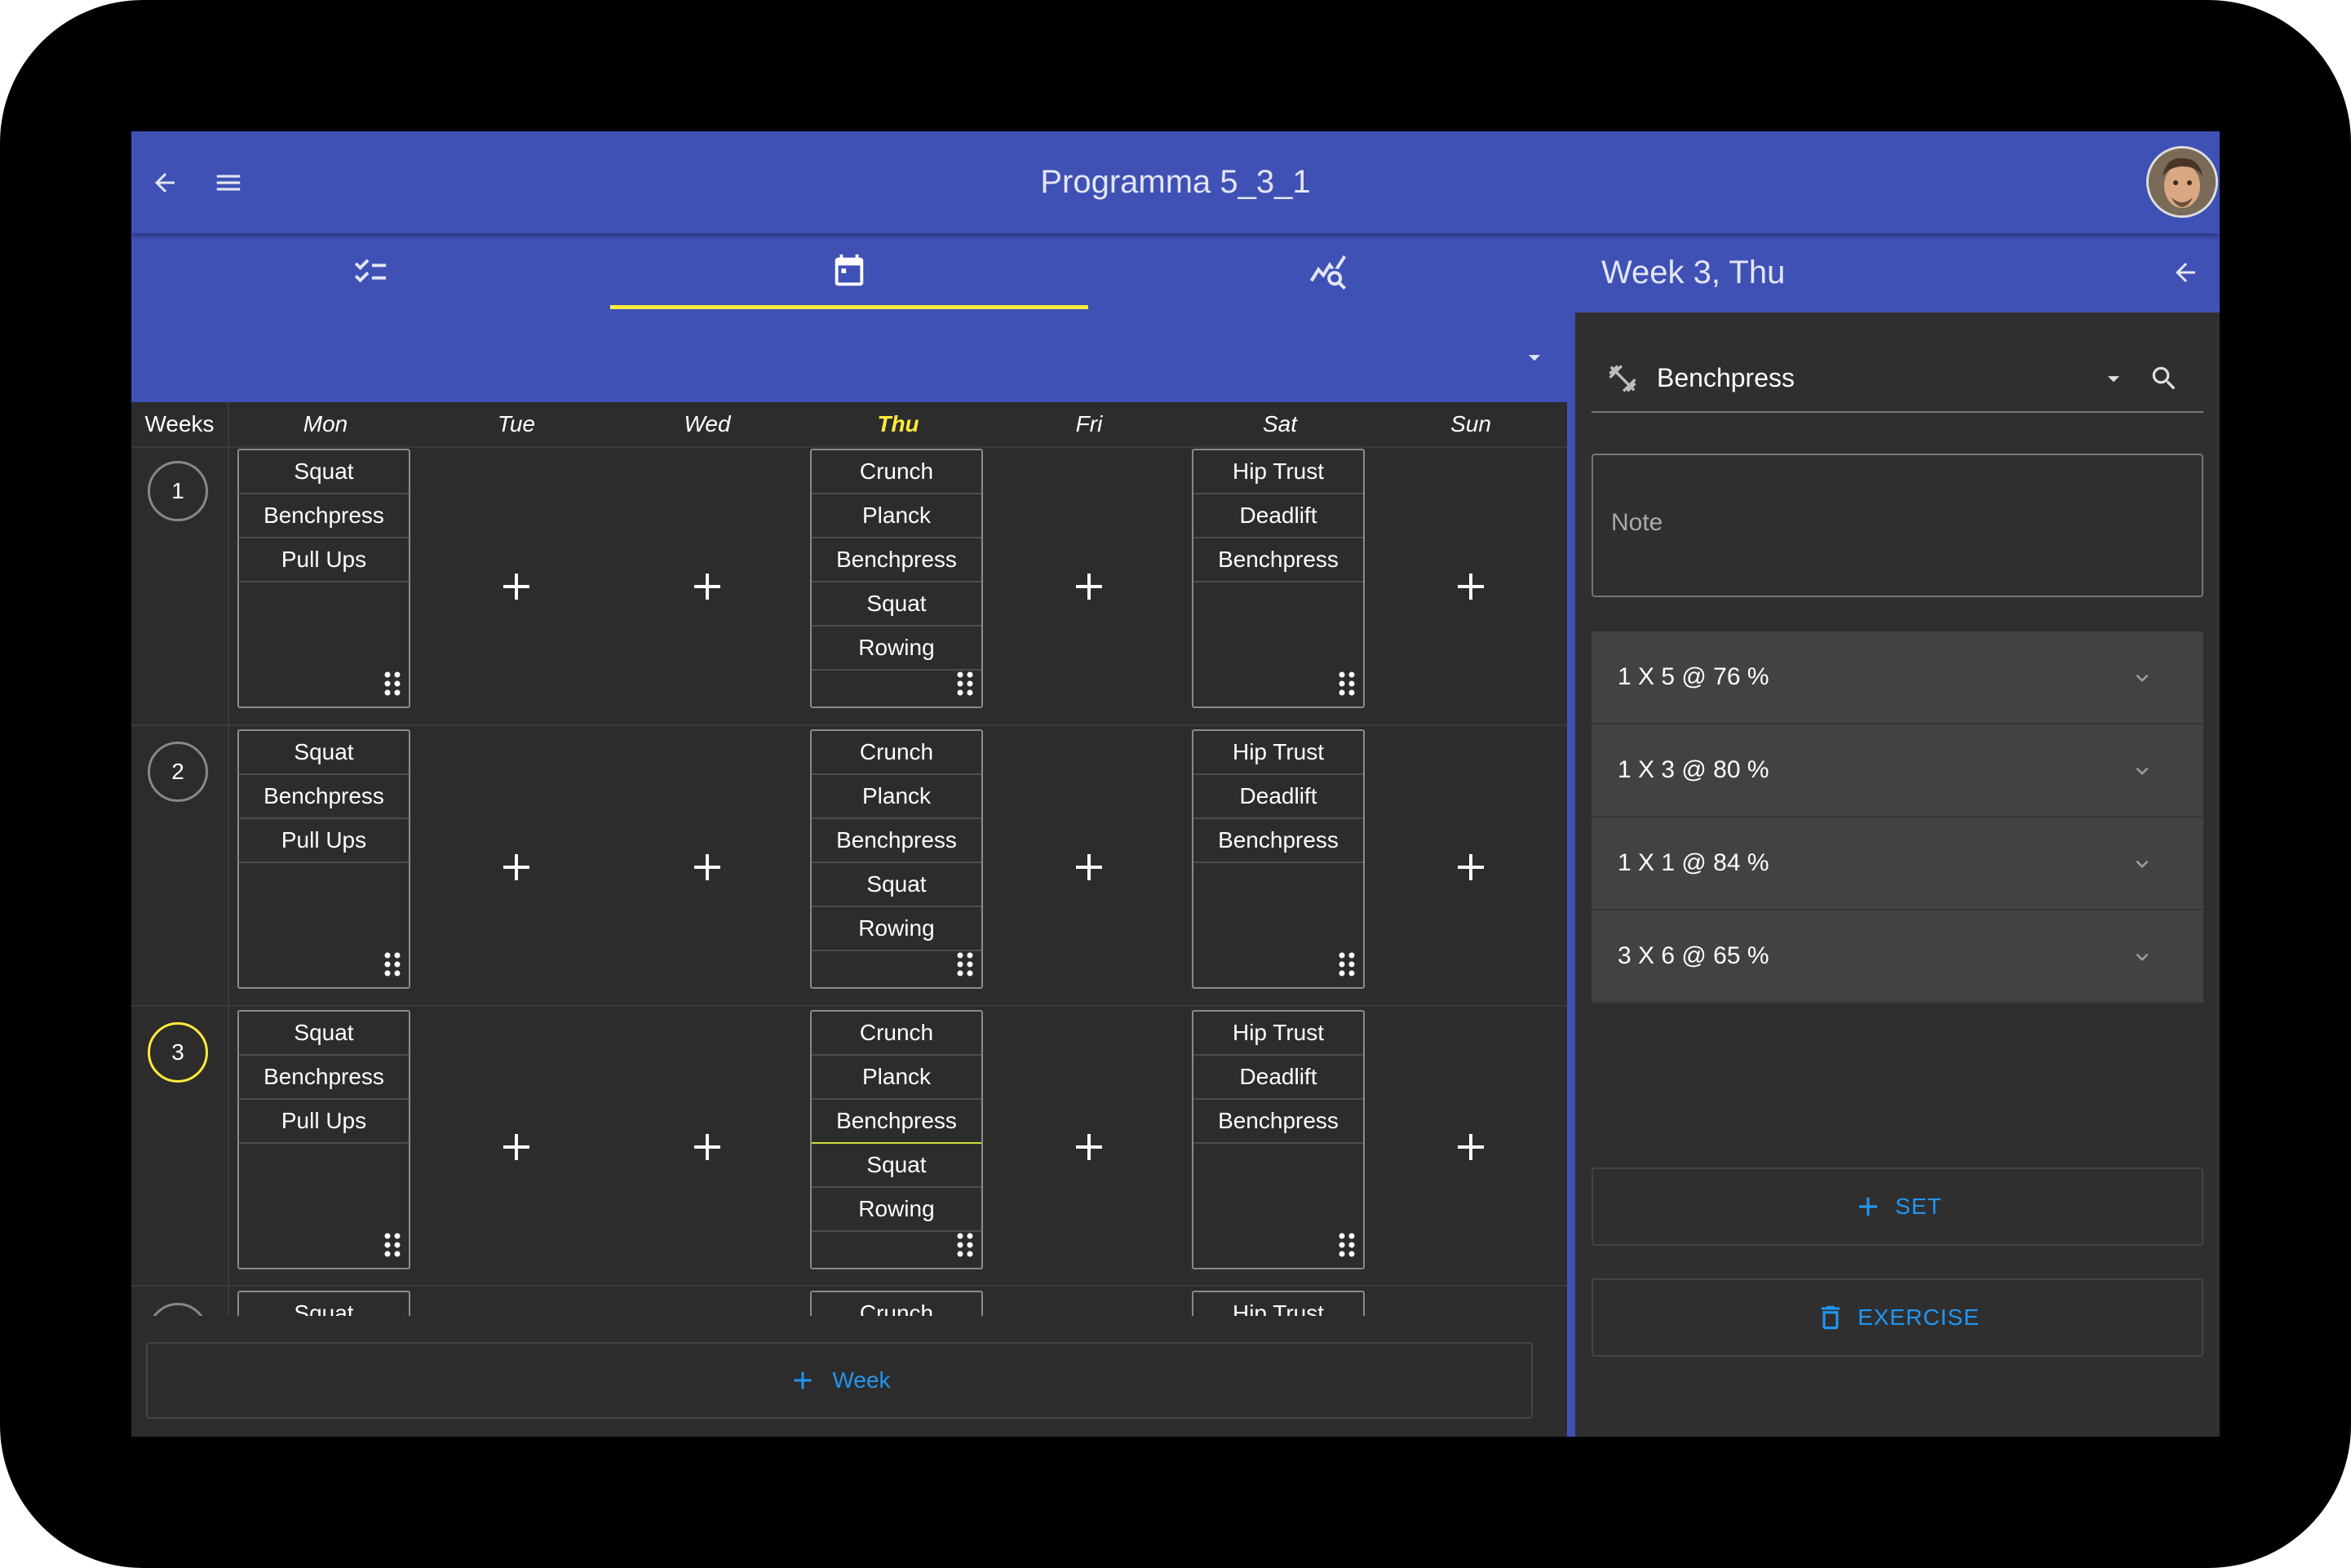 Image resolution: width=2351 pixels, height=1568 pixels. What do you see at coordinates (1693, 676) in the screenshot?
I see `set-label: 1 X 5 @ 76 %` at bounding box center [1693, 676].